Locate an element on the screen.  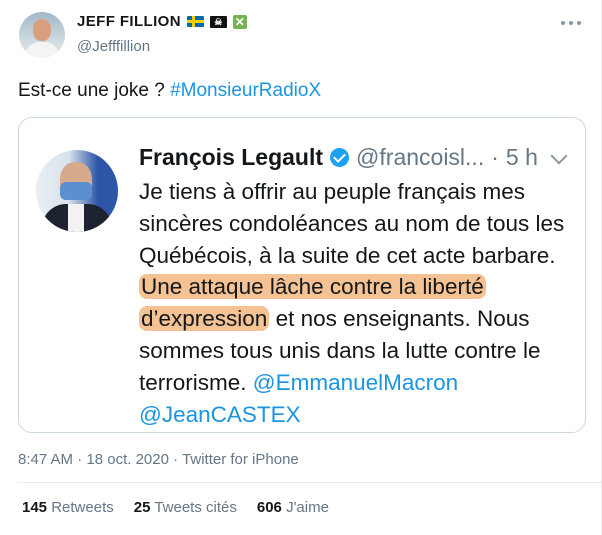
author-avatar is located at coordinates (42, 35).